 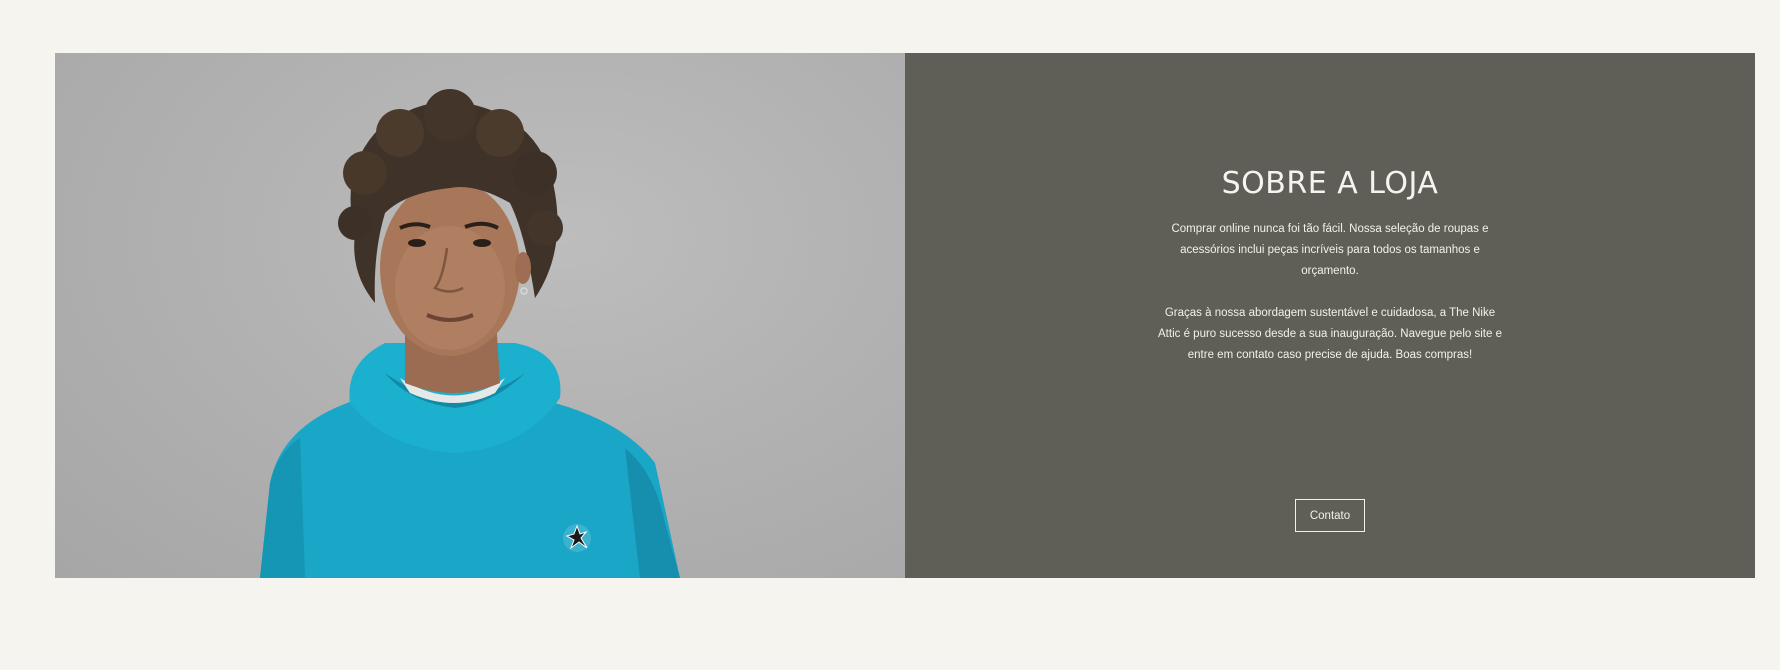 What do you see at coordinates (1330, 183) in the screenshot?
I see `section-title: SOBRE A LOJA` at bounding box center [1330, 183].